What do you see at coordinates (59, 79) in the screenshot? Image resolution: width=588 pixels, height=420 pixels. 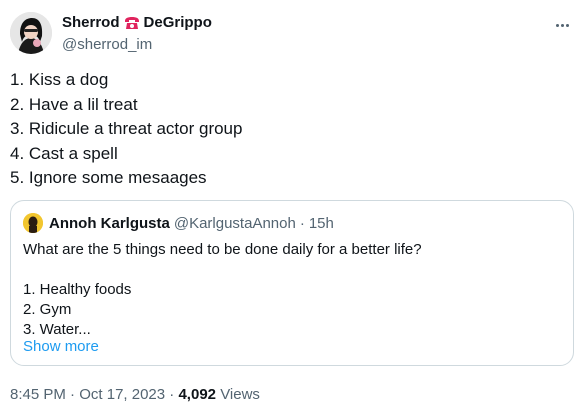 I see `tweet-line: 1. Kiss a dog` at bounding box center [59, 79].